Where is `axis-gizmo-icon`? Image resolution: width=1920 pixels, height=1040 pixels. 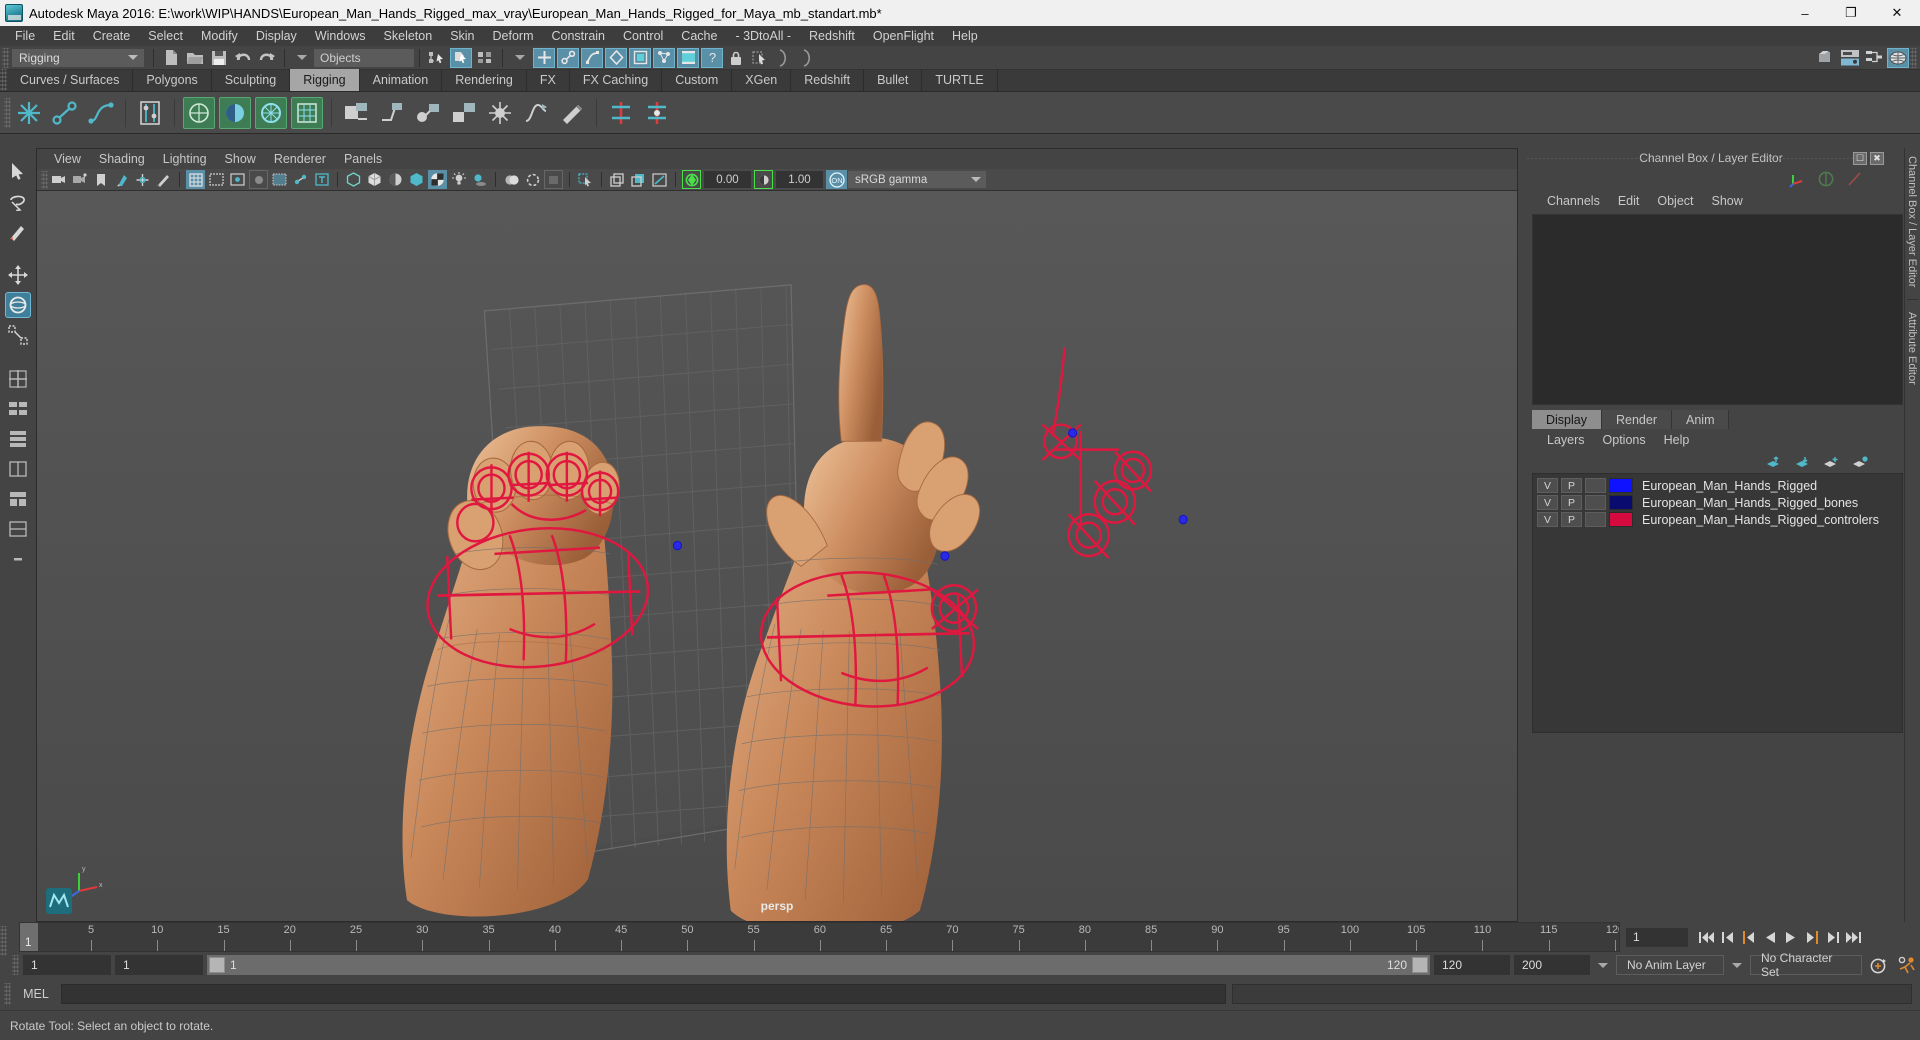
axis-gizmo-icon is located at coordinates (1797, 179).